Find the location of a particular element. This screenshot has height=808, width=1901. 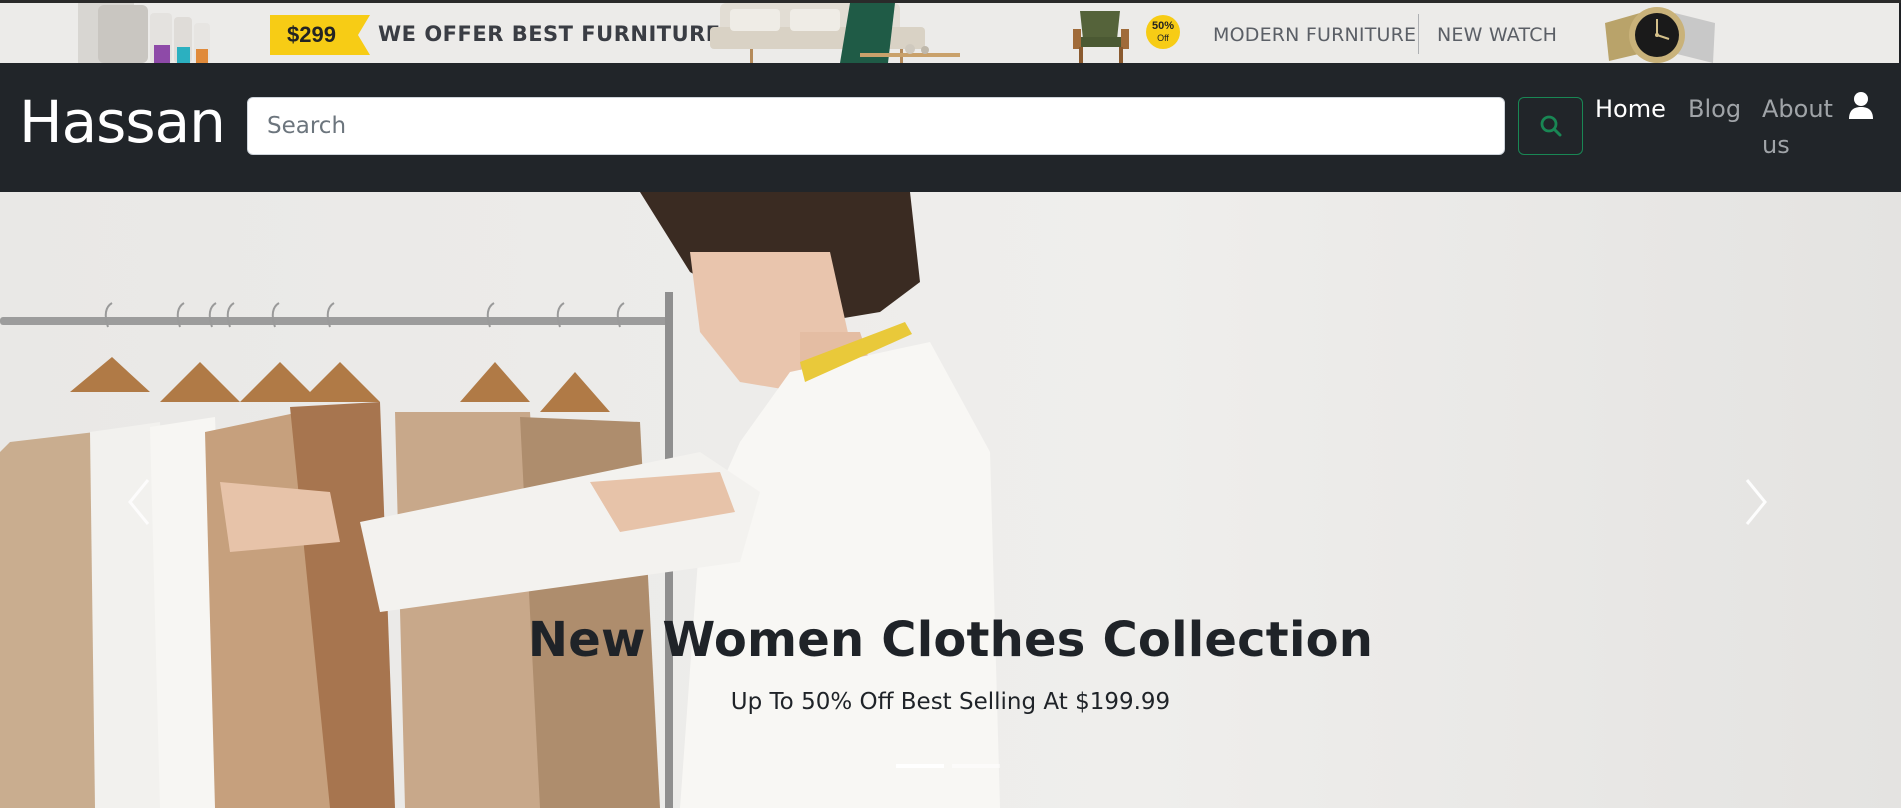

speakers-product-image is located at coordinates (144, 33).